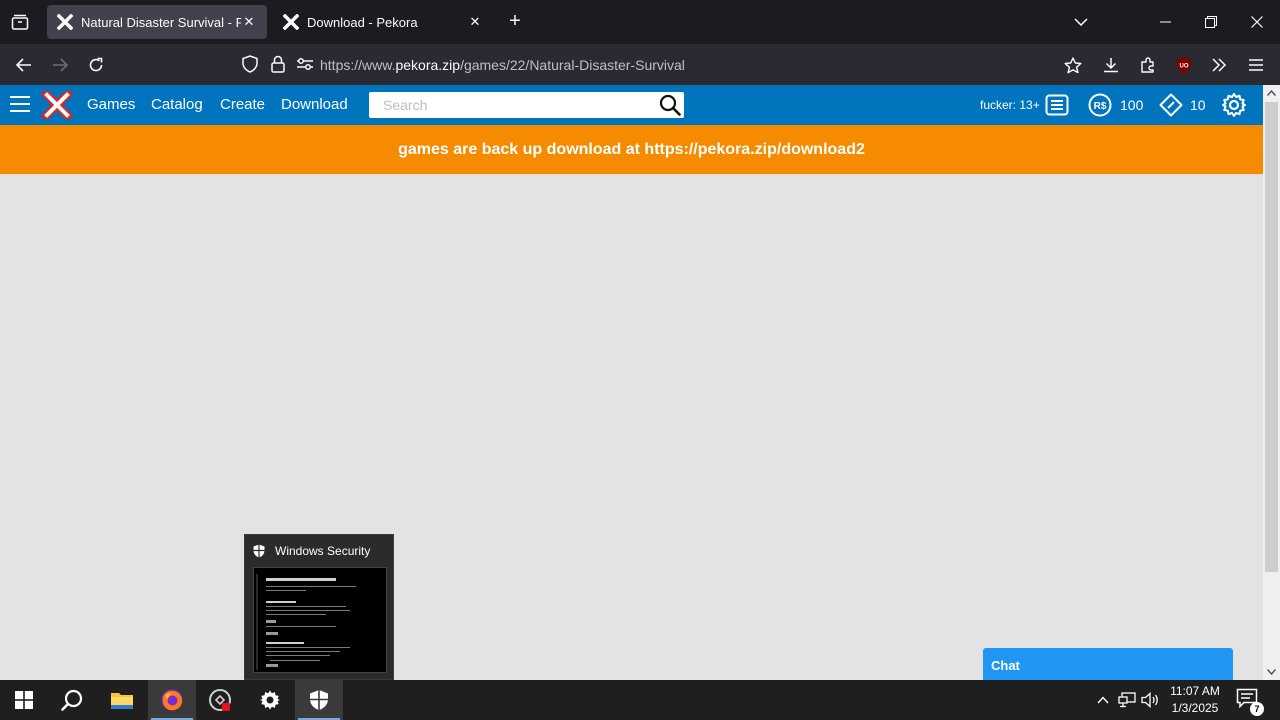 The width and height of the screenshot is (1280, 720). Describe the element at coordinates (1256, 65) in the screenshot. I see `app-menu-icon` at that location.